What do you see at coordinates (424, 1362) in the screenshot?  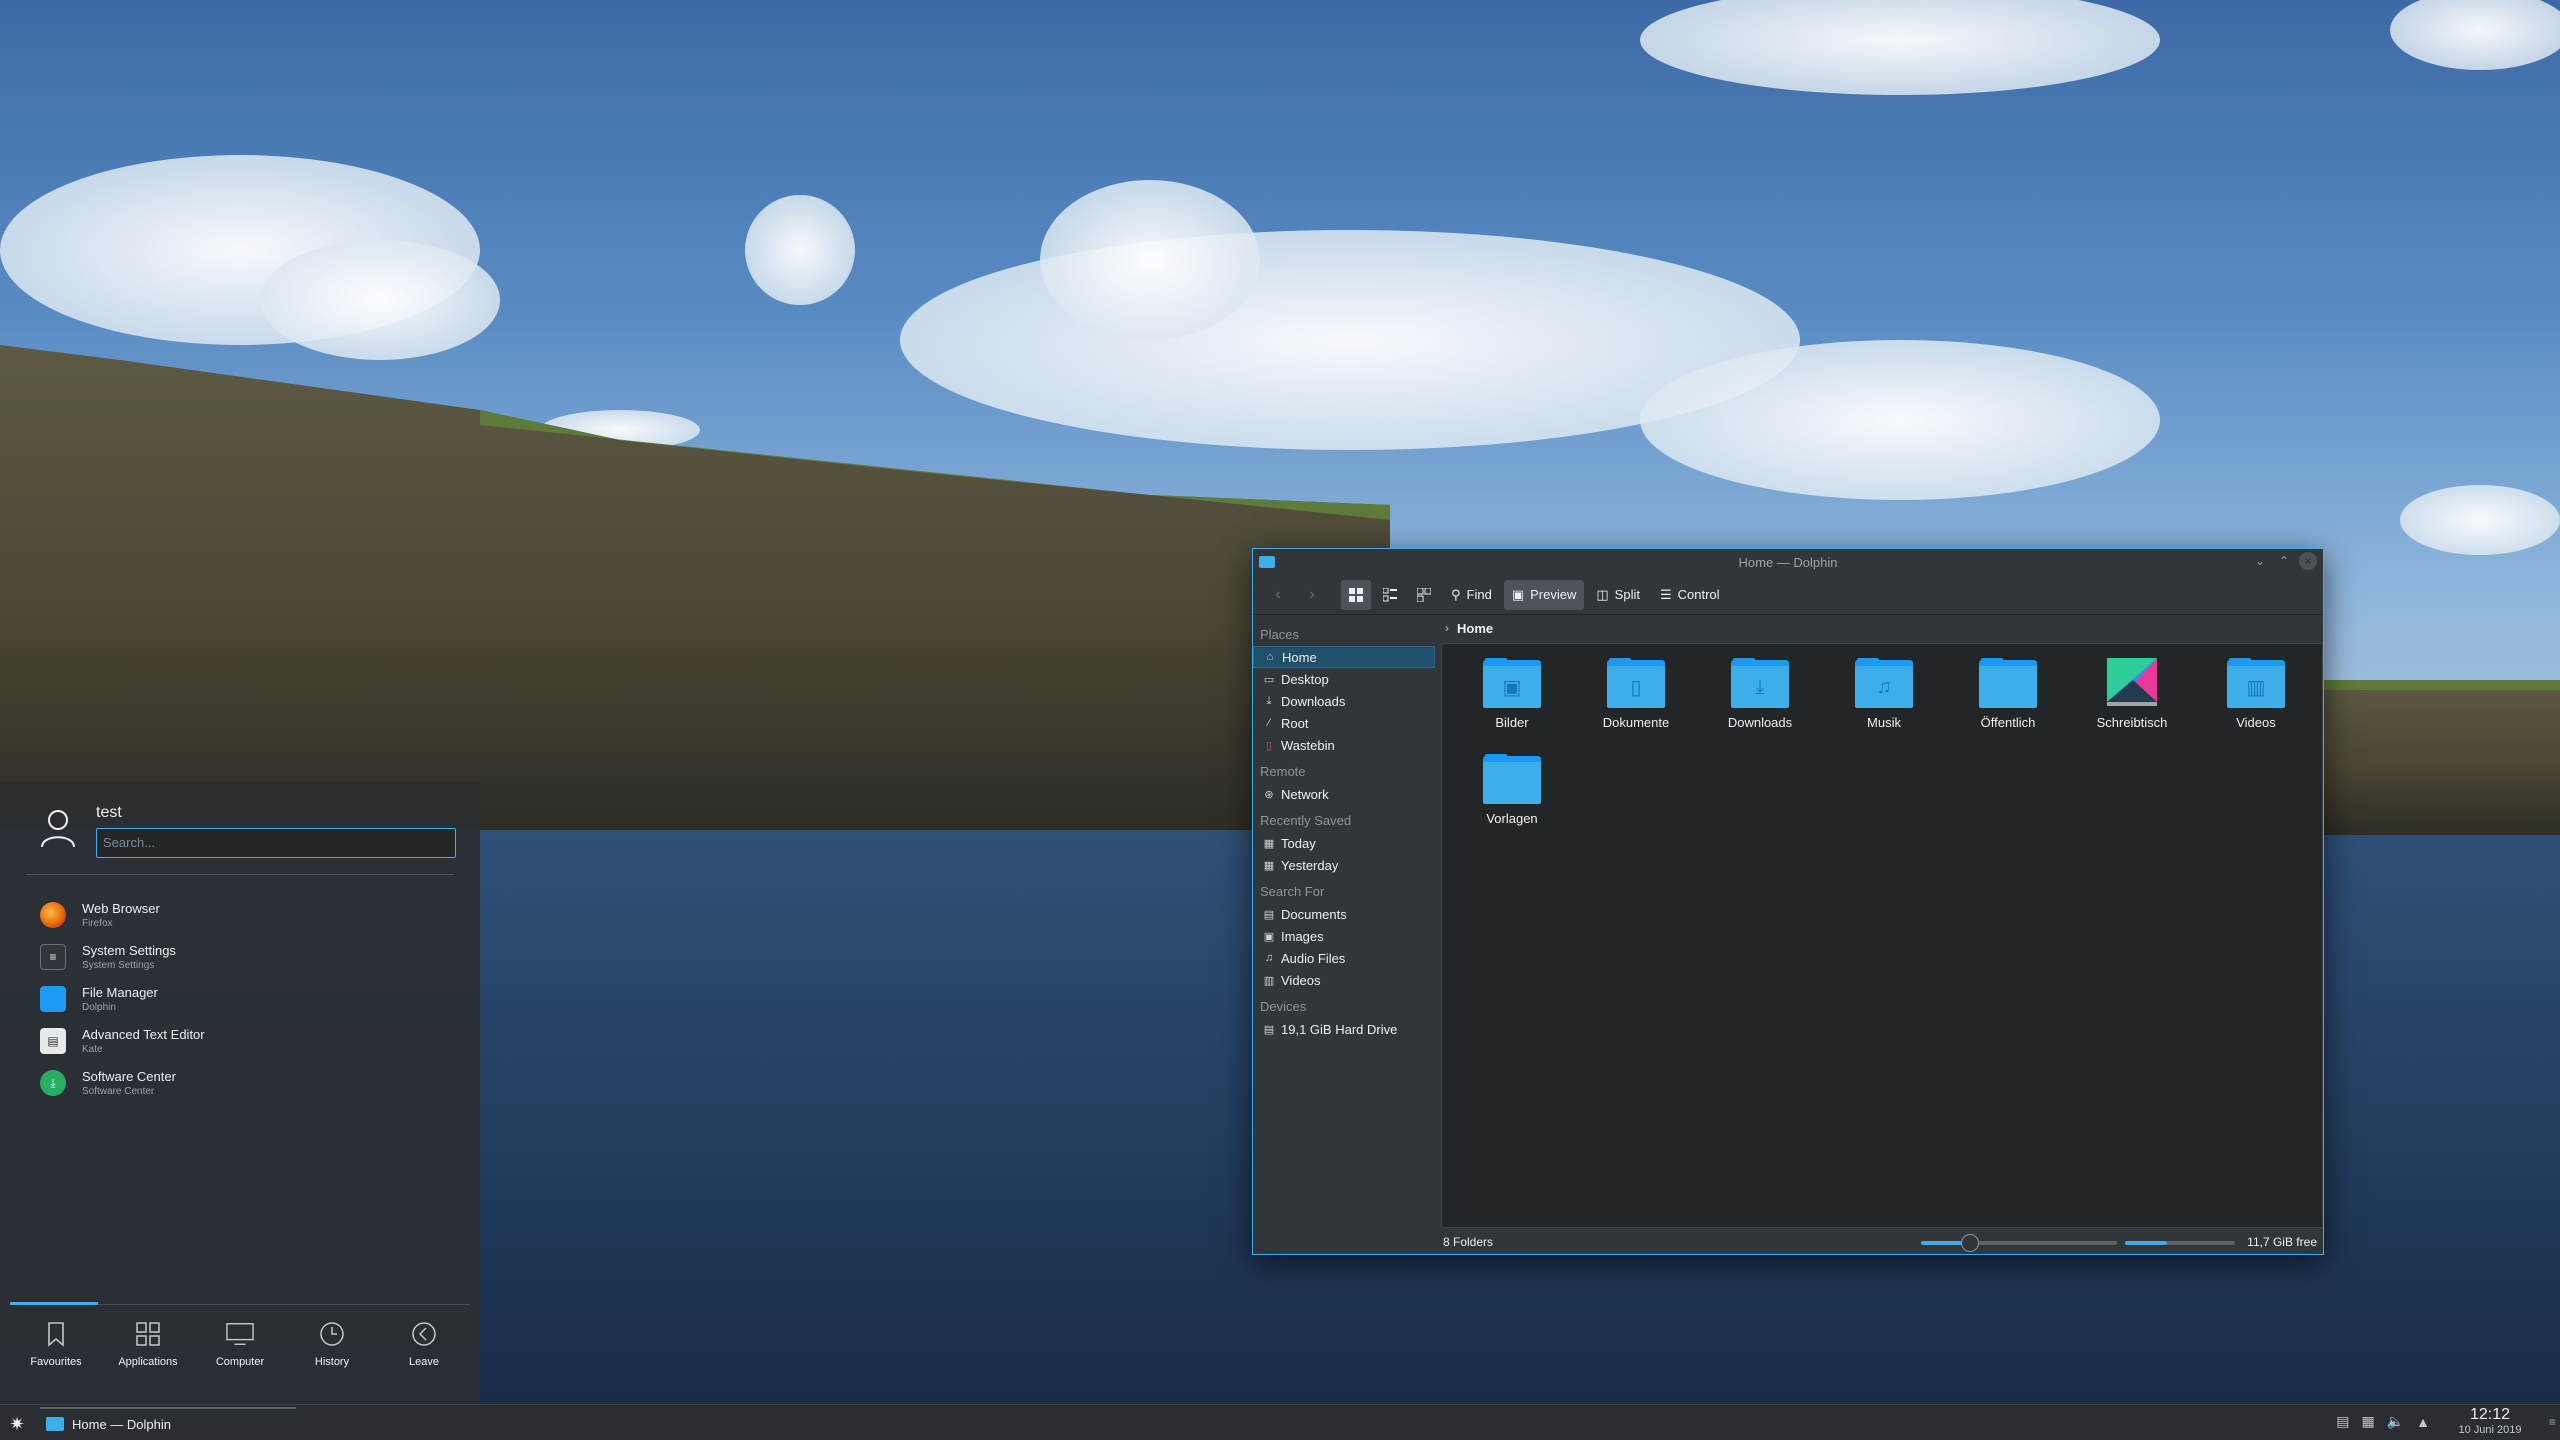 I see `launcher-tab-label: Leave` at bounding box center [424, 1362].